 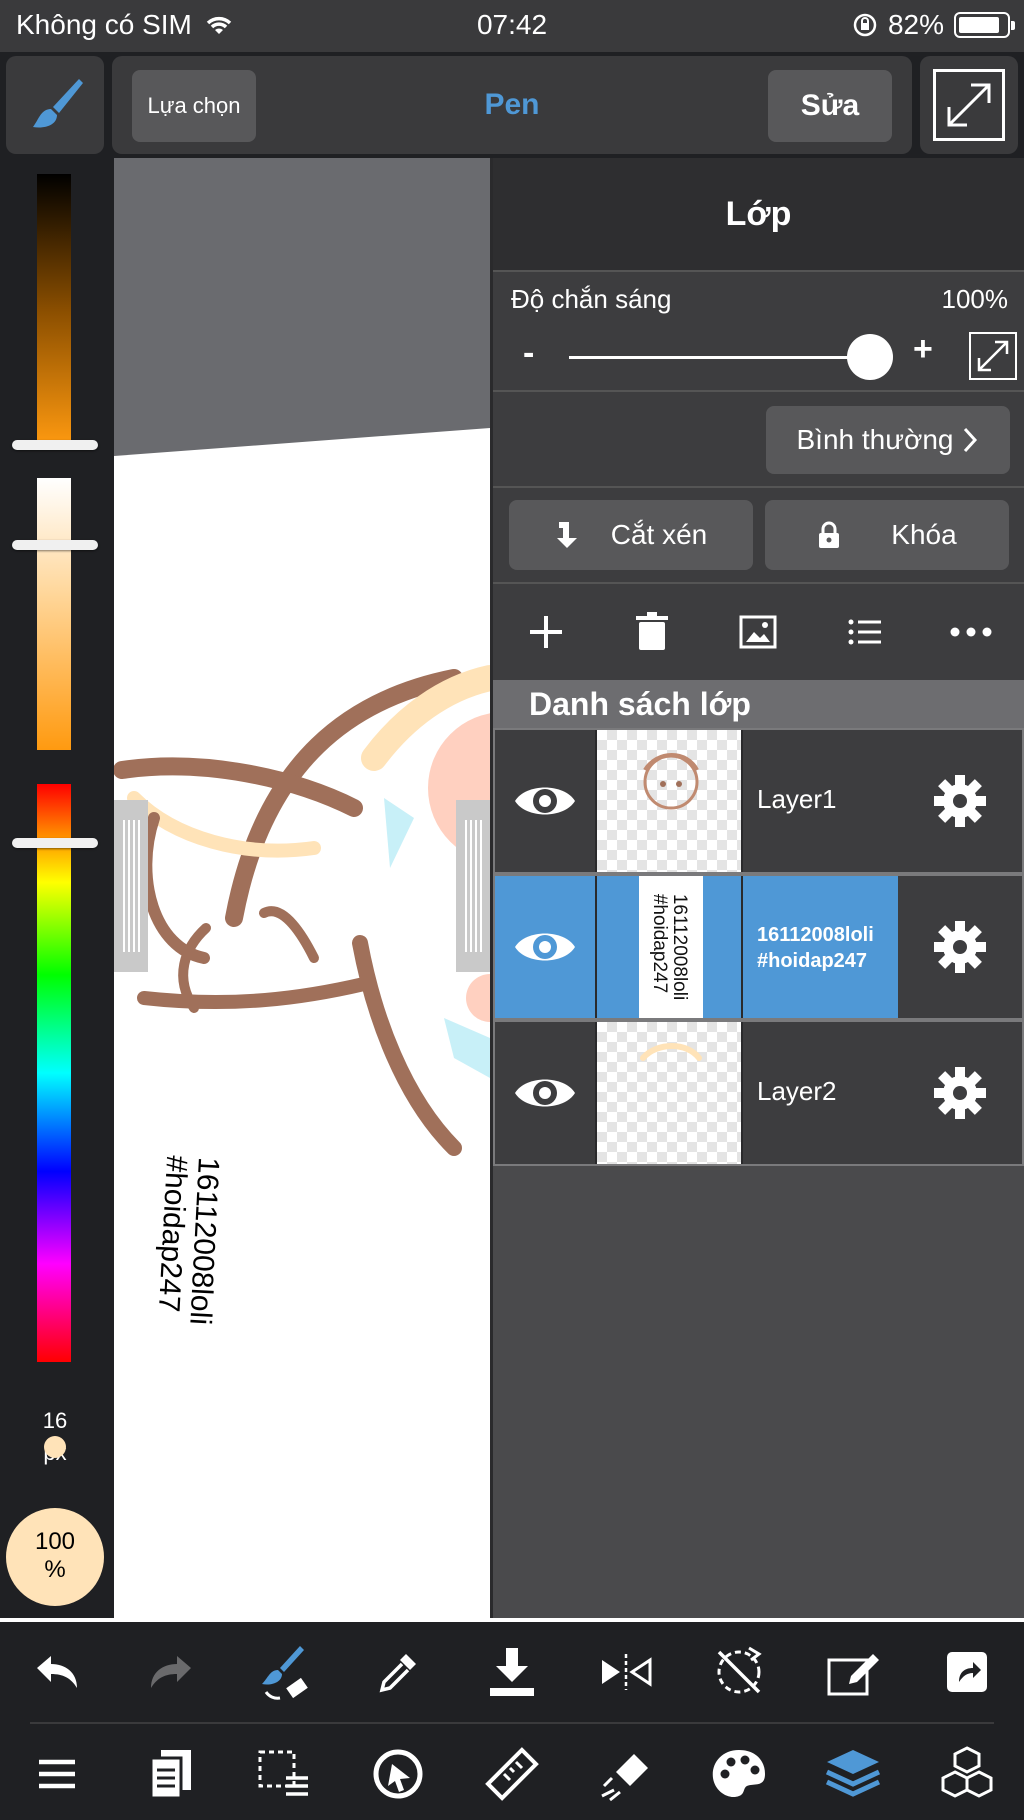 What do you see at coordinates (284, 1672) in the screenshot?
I see `brush-eraser-icon` at bounding box center [284, 1672].